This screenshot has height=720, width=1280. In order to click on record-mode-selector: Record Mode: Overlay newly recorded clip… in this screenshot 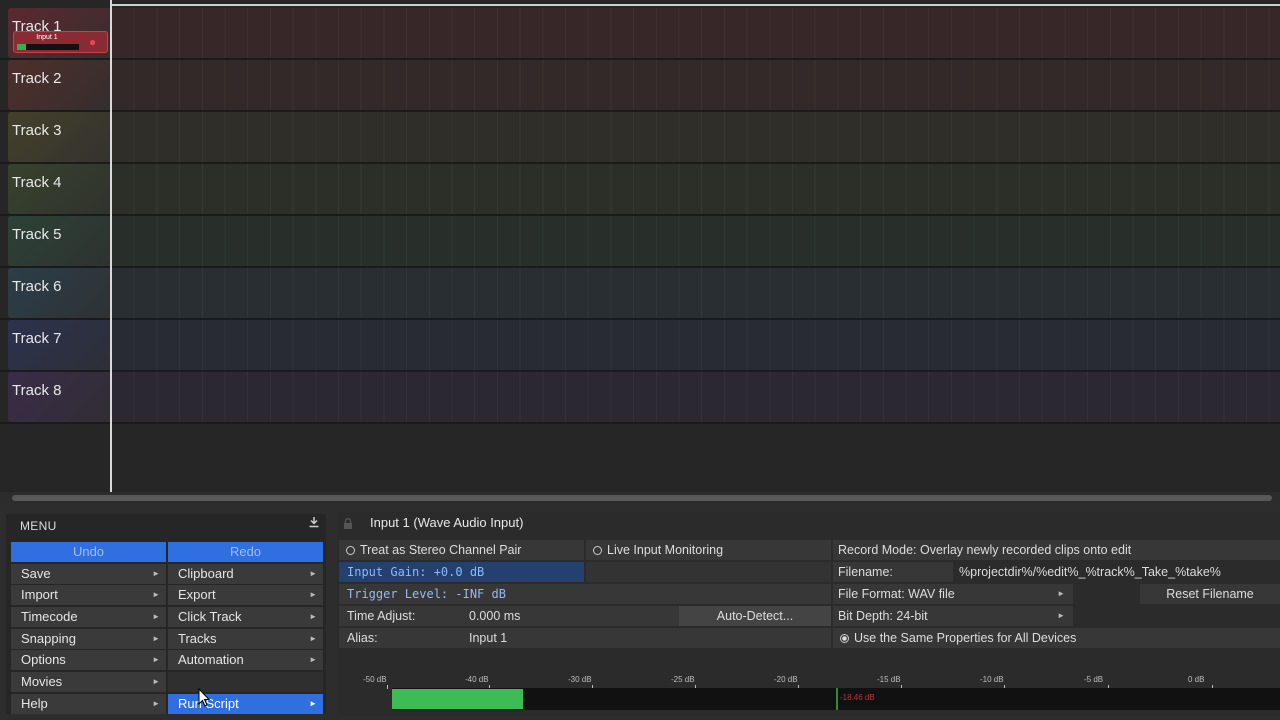, I will do `click(1056, 550)`.